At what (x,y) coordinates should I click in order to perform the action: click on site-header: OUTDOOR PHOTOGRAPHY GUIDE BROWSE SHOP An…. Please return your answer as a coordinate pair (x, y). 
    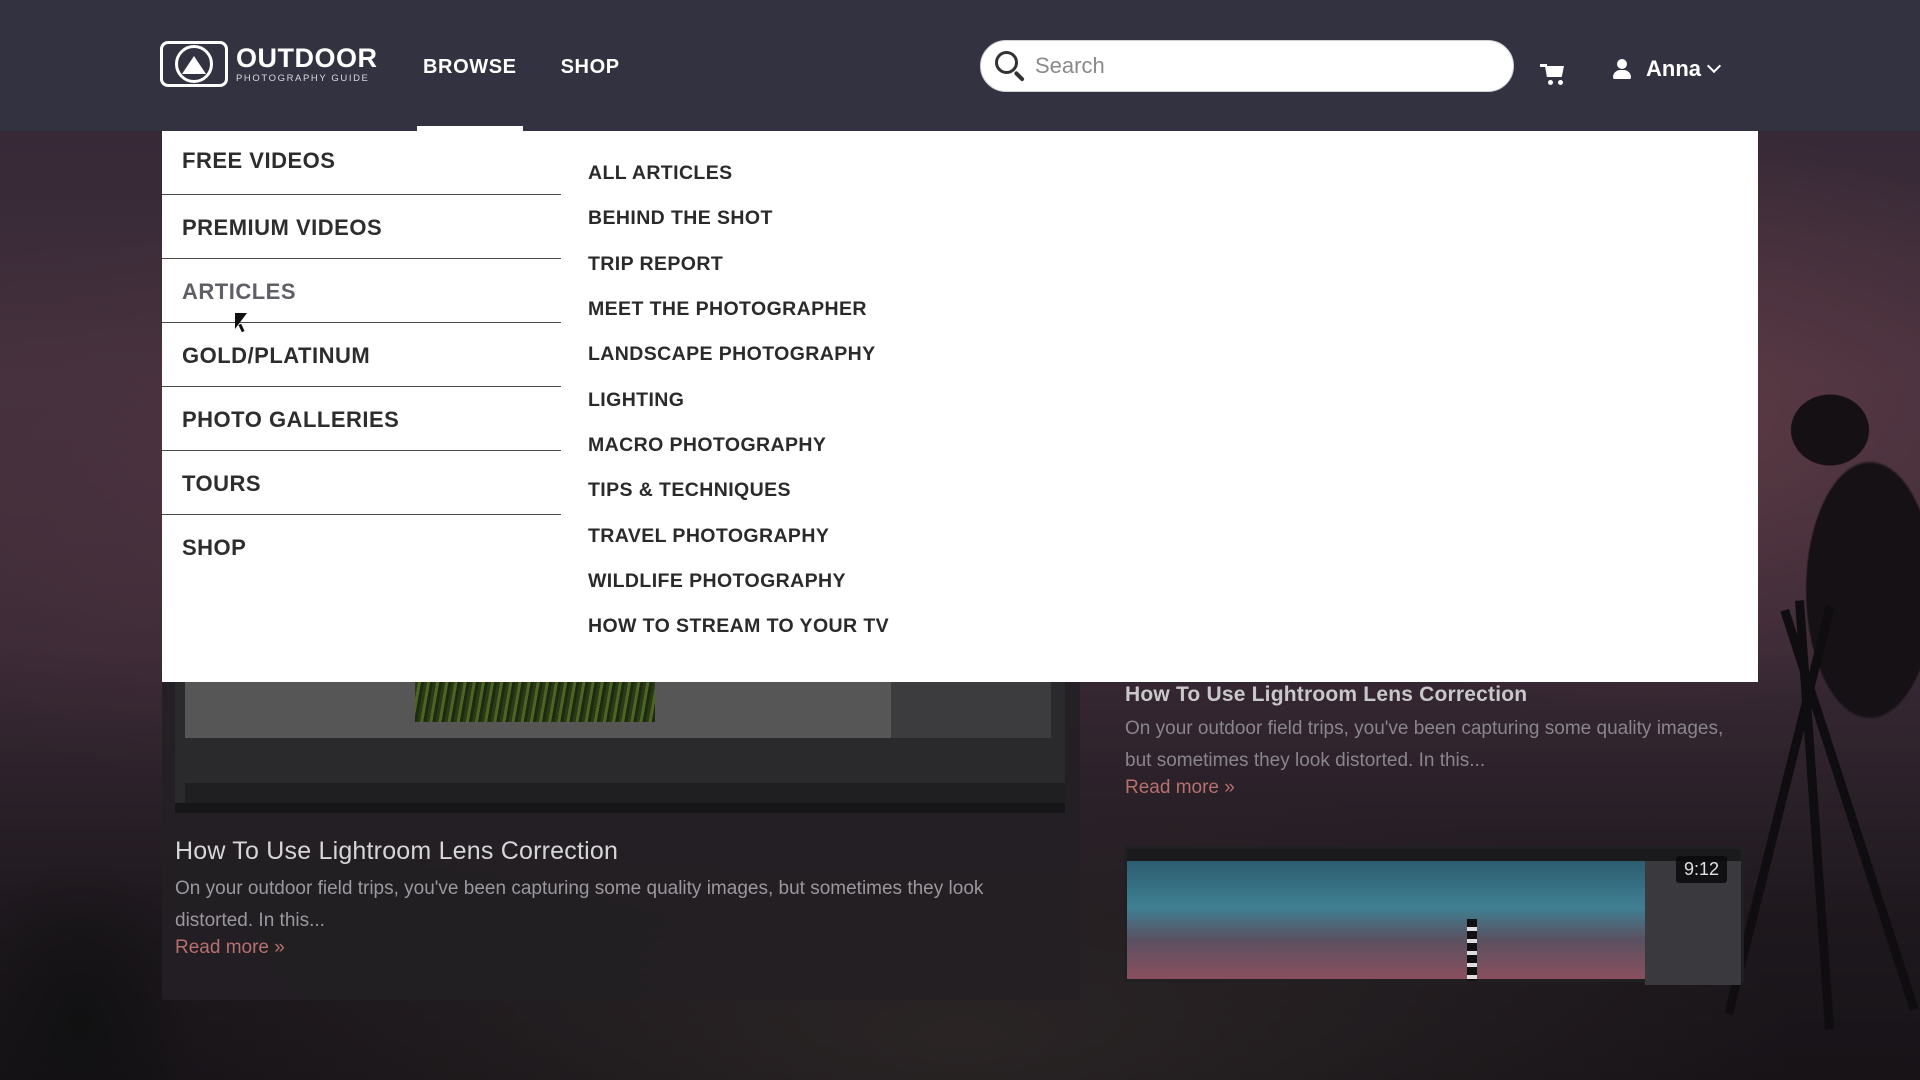
    Looking at the image, I should click on (960, 65).